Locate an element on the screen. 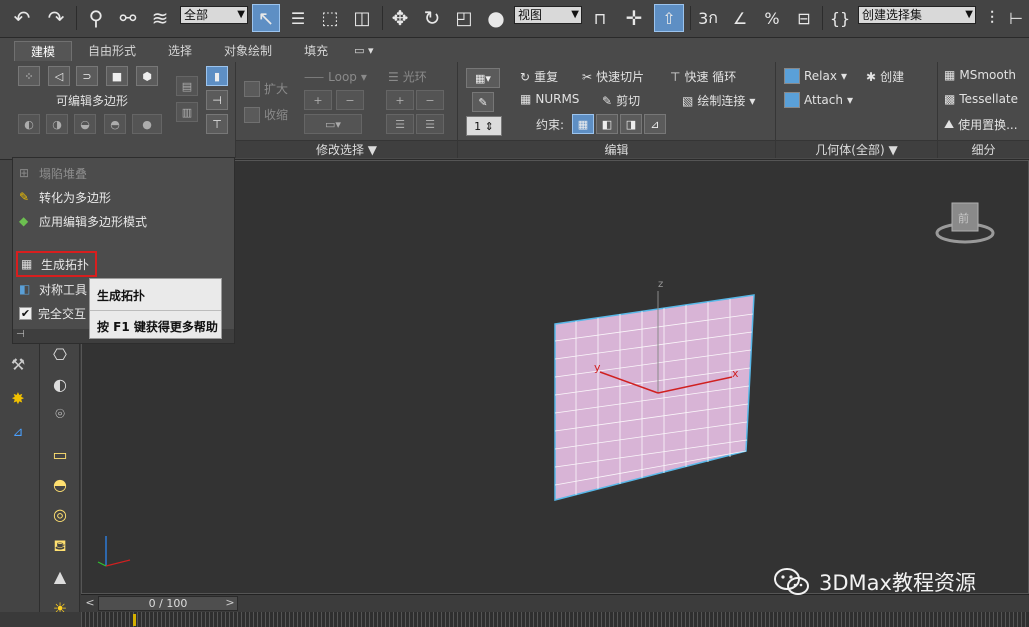 Image resolution: width=1029 pixels, height=627 pixels. place-icon: ● is located at coordinates (496, 18).